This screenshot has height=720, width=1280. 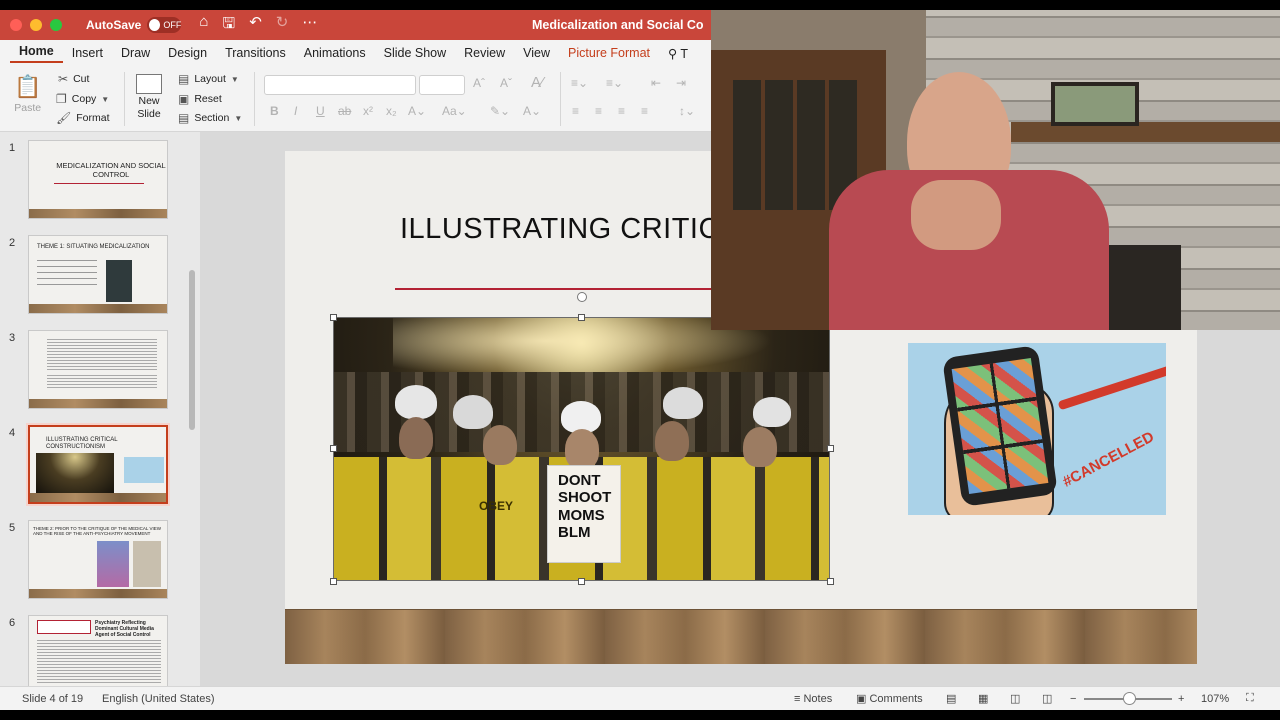 What do you see at coordinates (368, 111) in the screenshot?
I see `superscript-icon: x²` at bounding box center [368, 111].